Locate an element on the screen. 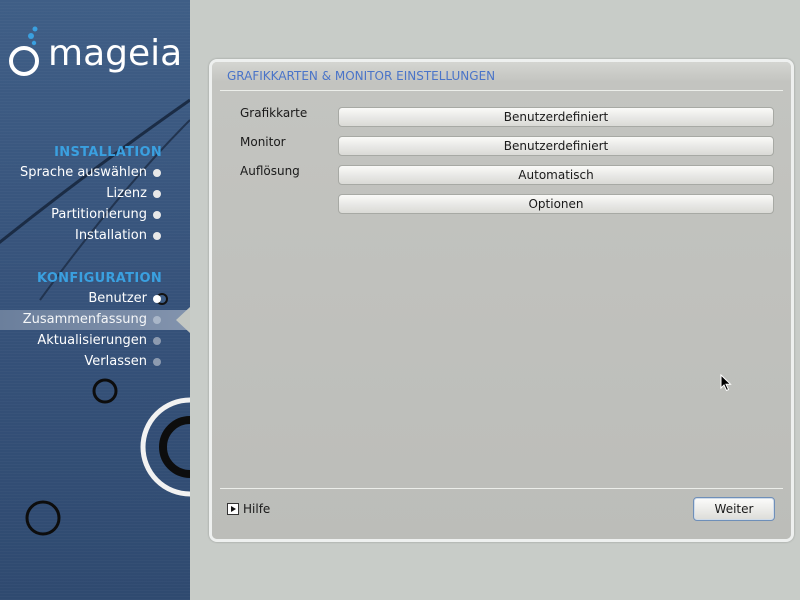  sidebar-item-label: Zusammenfassung is located at coordinates (84, 319).